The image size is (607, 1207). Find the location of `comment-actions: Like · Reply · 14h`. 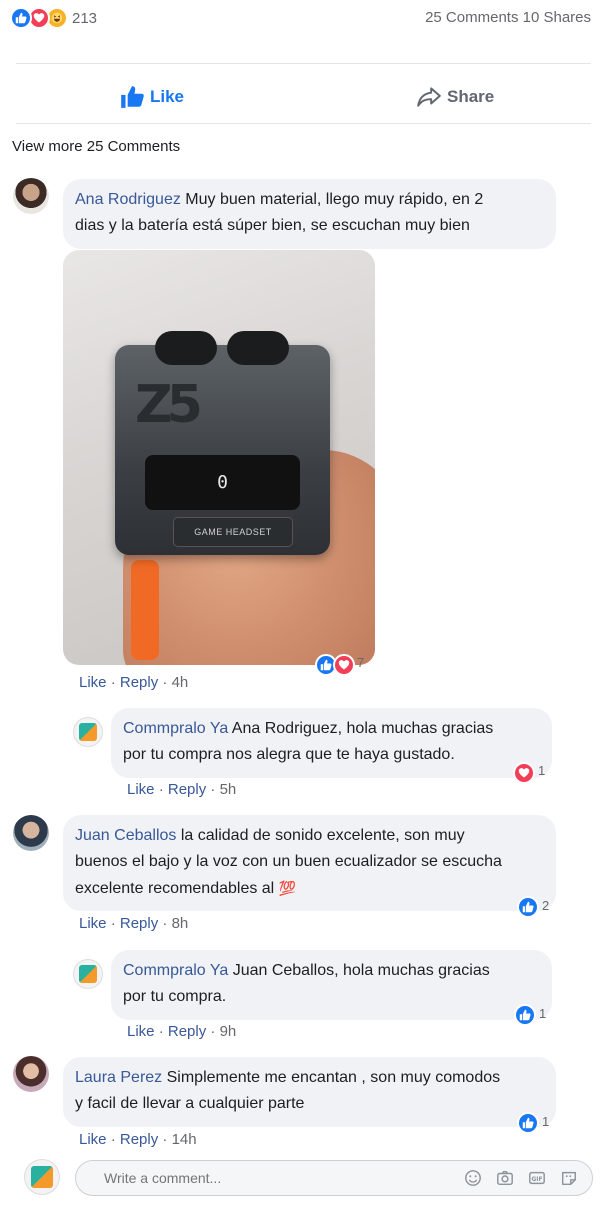

comment-actions: Like · Reply · 14h is located at coordinates (138, 1139).